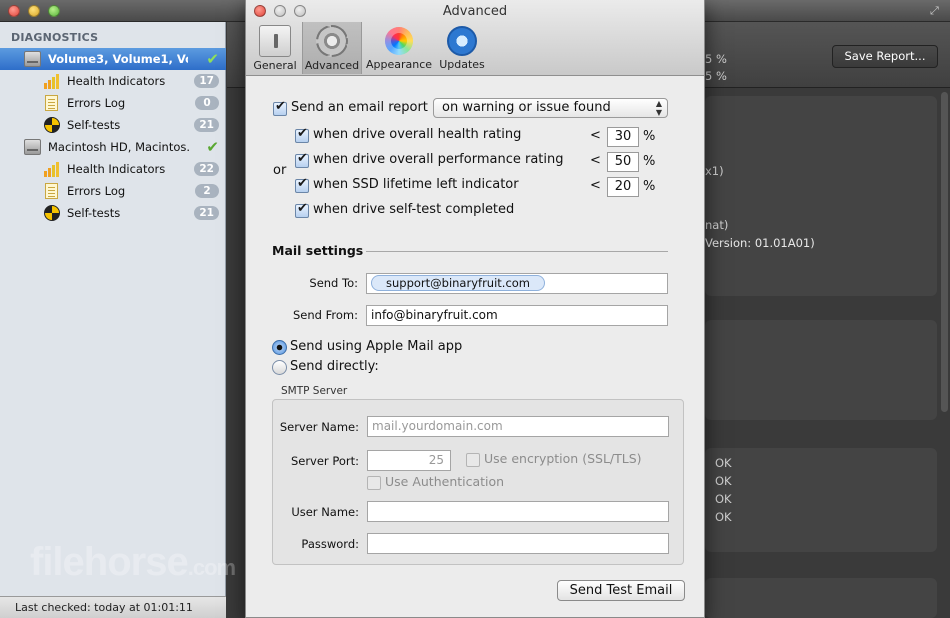 The width and height of the screenshot is (950, 618). I want to click on count-badge: 22, so click(206, 169).